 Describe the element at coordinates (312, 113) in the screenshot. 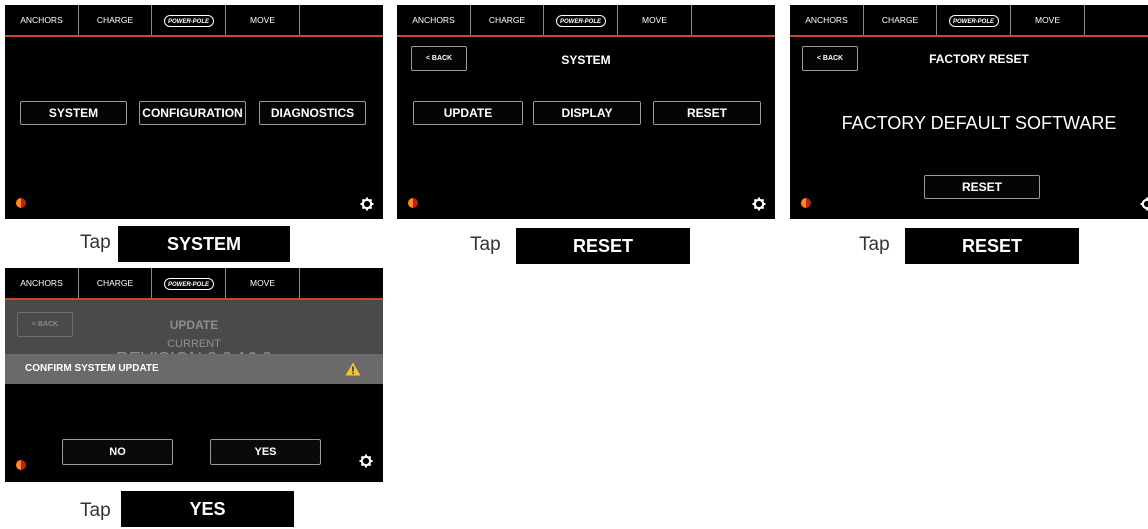

I see `diagnostics-button: DIAGNOSTICS` at that location.